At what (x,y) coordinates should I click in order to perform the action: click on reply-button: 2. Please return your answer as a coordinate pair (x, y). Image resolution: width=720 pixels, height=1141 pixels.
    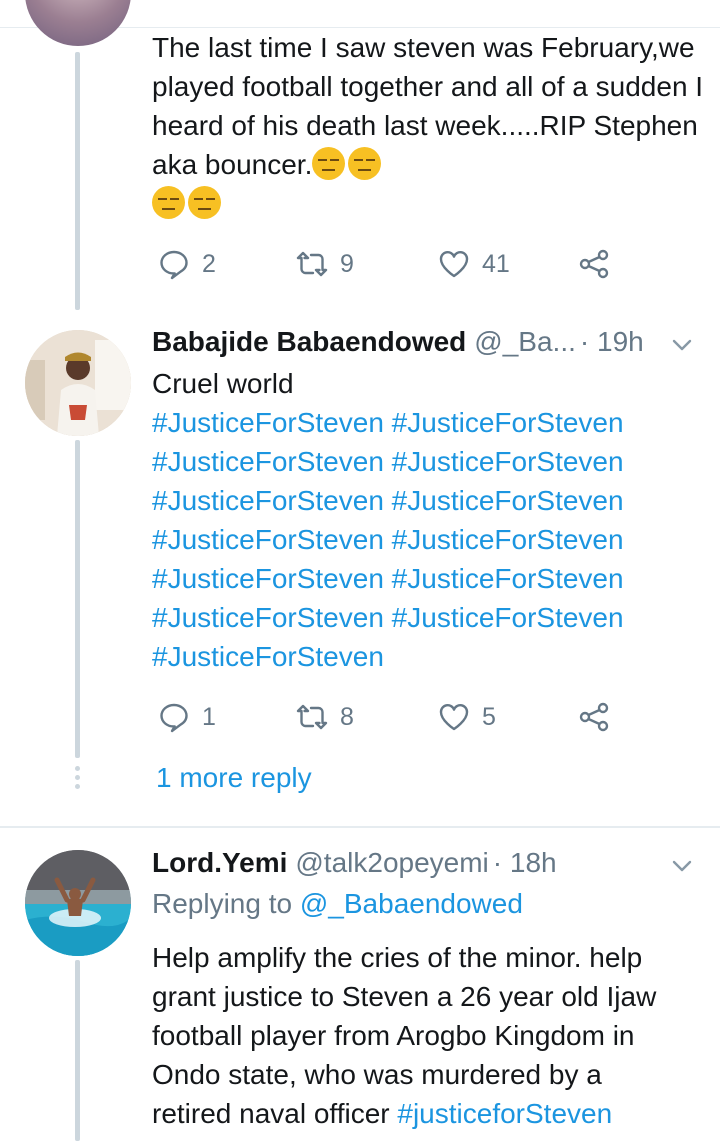
    Looking at the image, I should click on (187, 264).